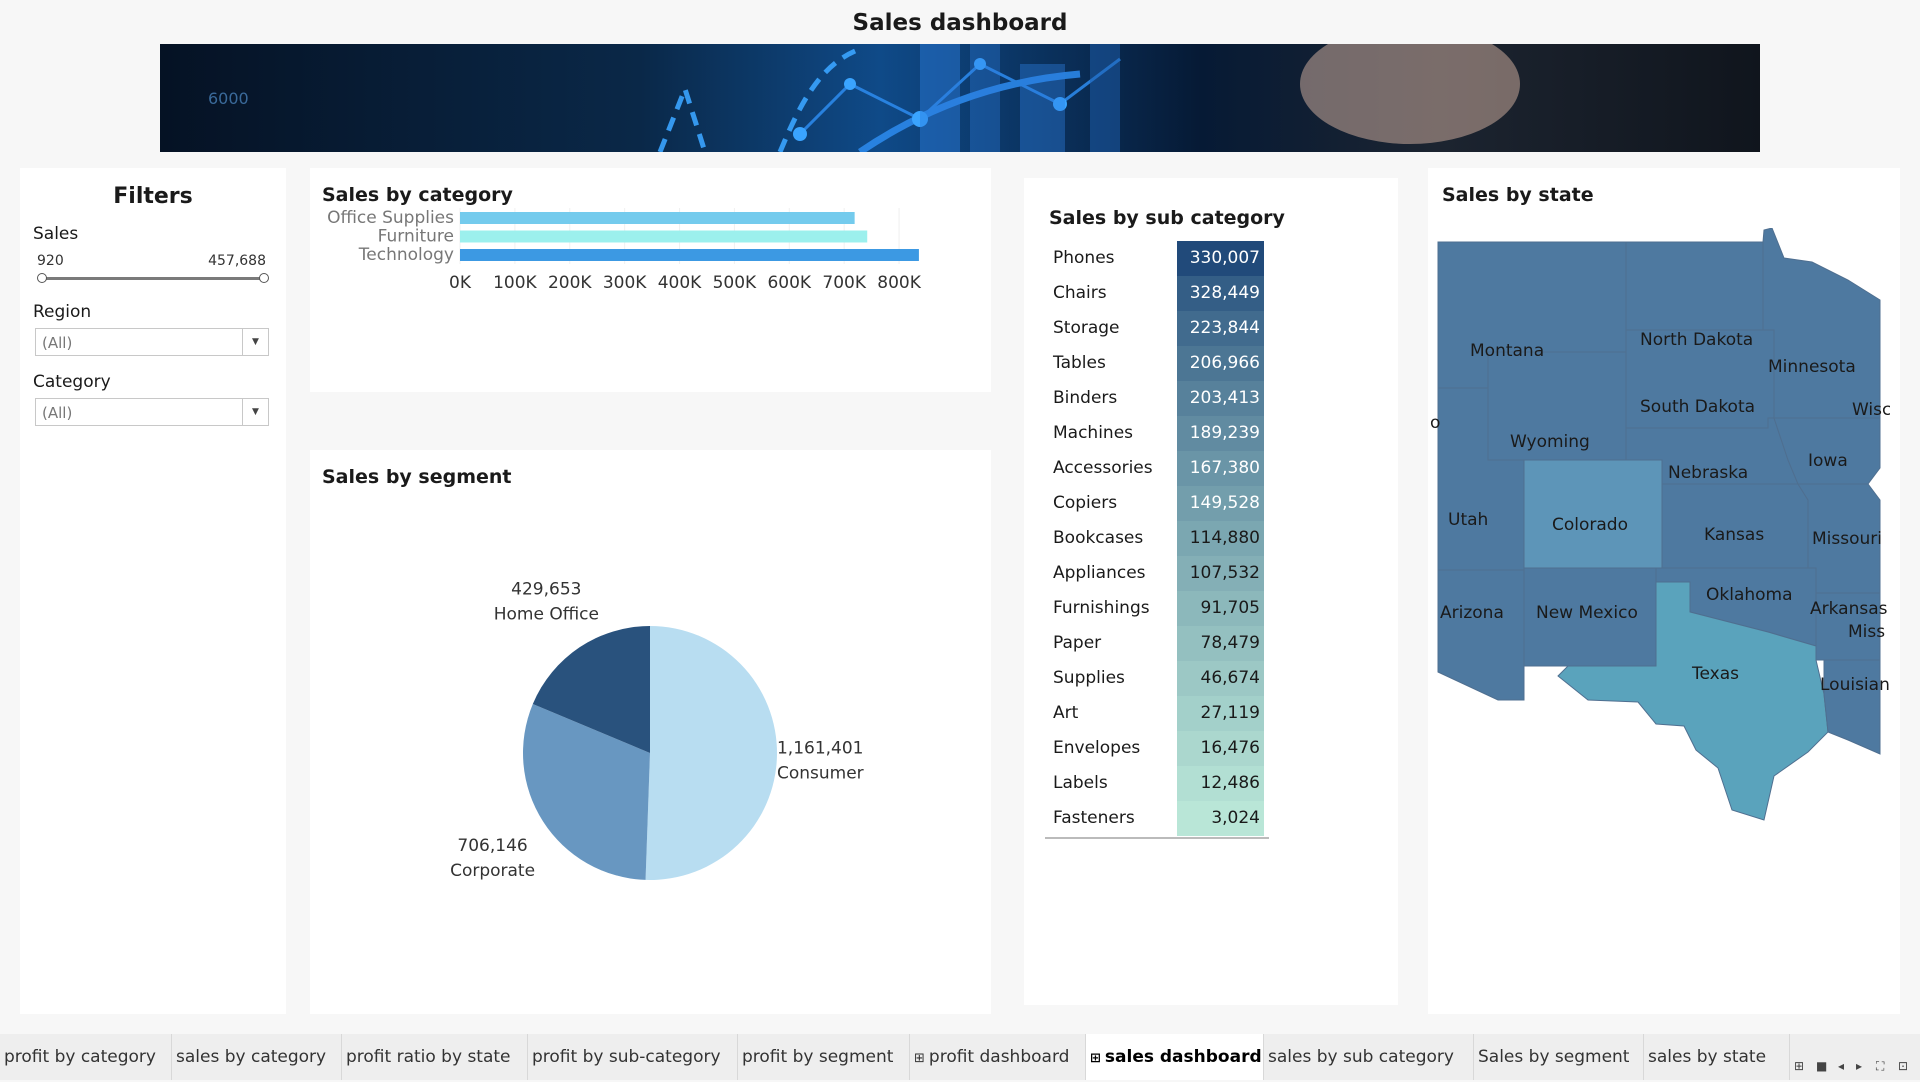  What do you see at coordinates (1903, 1066) in the screenshot?
I see `presentation-icon: ⊡` at bounding box center [1903, 1066].